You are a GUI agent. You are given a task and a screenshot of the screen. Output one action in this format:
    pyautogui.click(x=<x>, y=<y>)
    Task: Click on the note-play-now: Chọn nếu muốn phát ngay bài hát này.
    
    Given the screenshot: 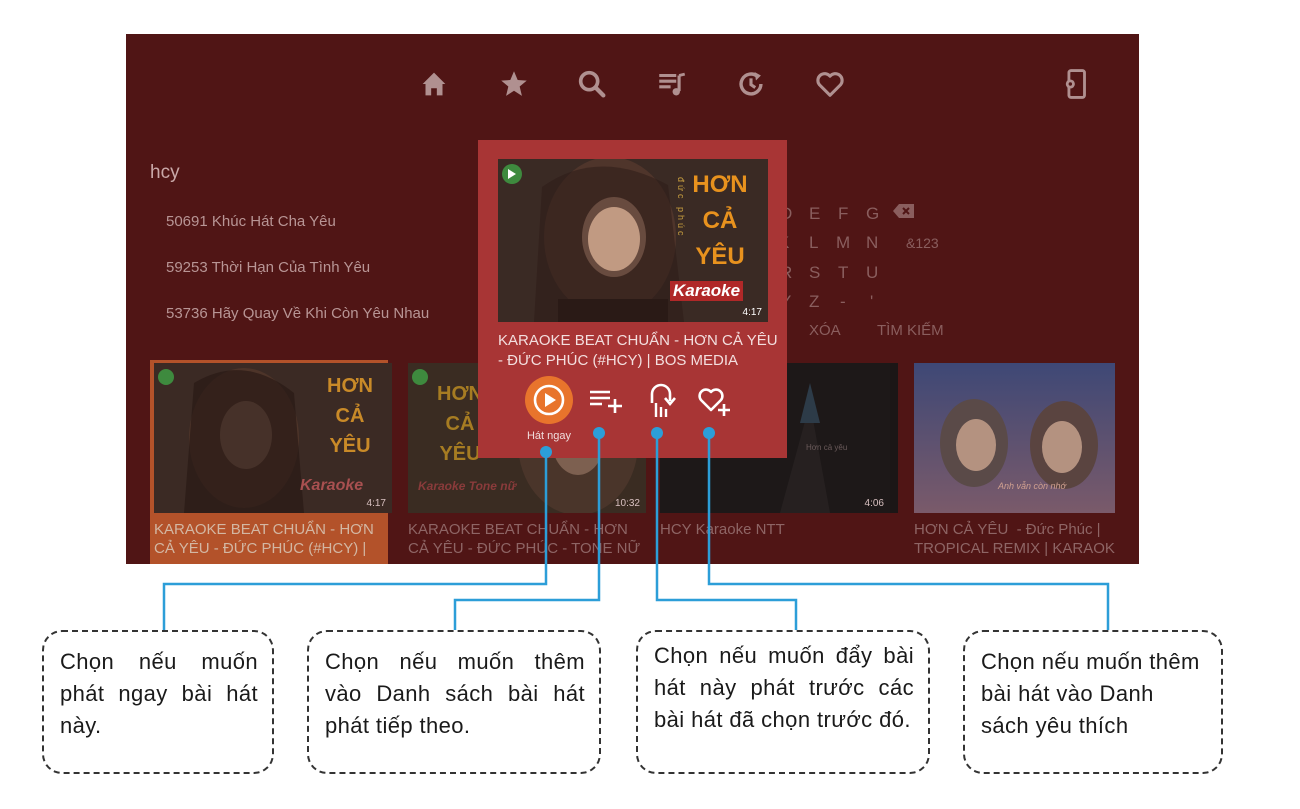 What is the action you would take?
    pyautogui.click(x=158, y=702)
    